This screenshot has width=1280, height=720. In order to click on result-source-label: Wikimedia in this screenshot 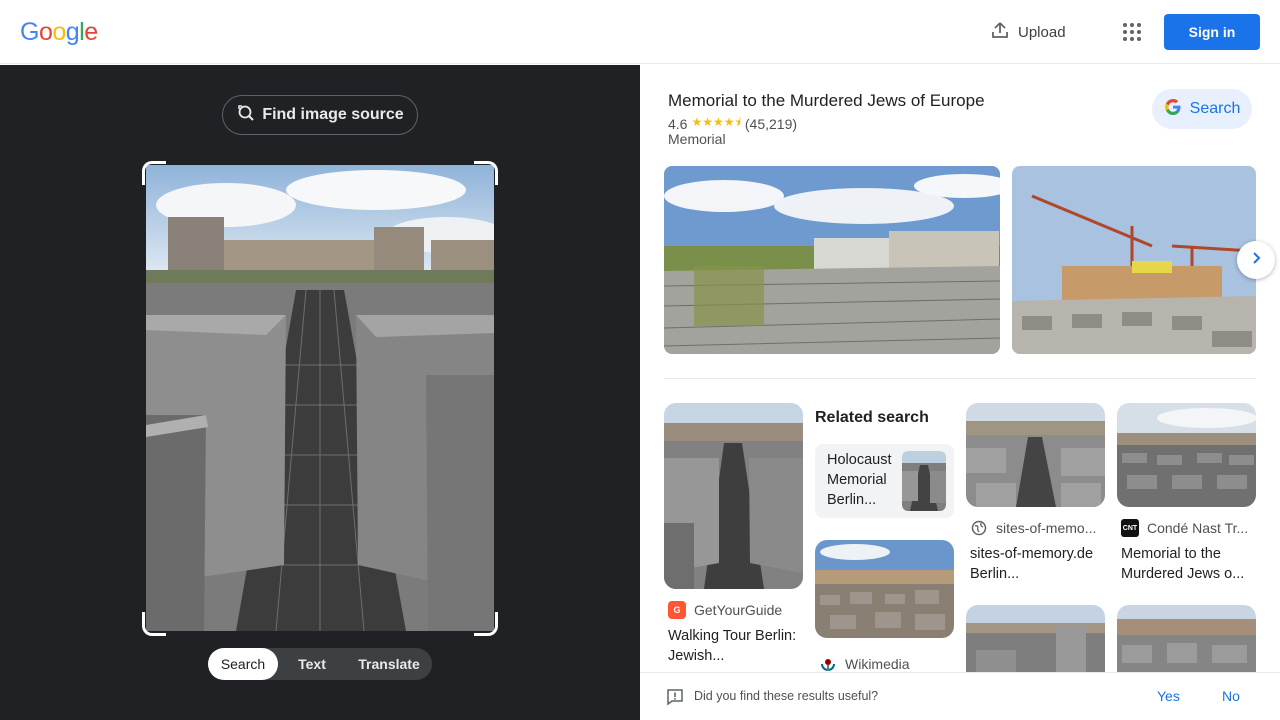, I will do `click(877, 664)`.